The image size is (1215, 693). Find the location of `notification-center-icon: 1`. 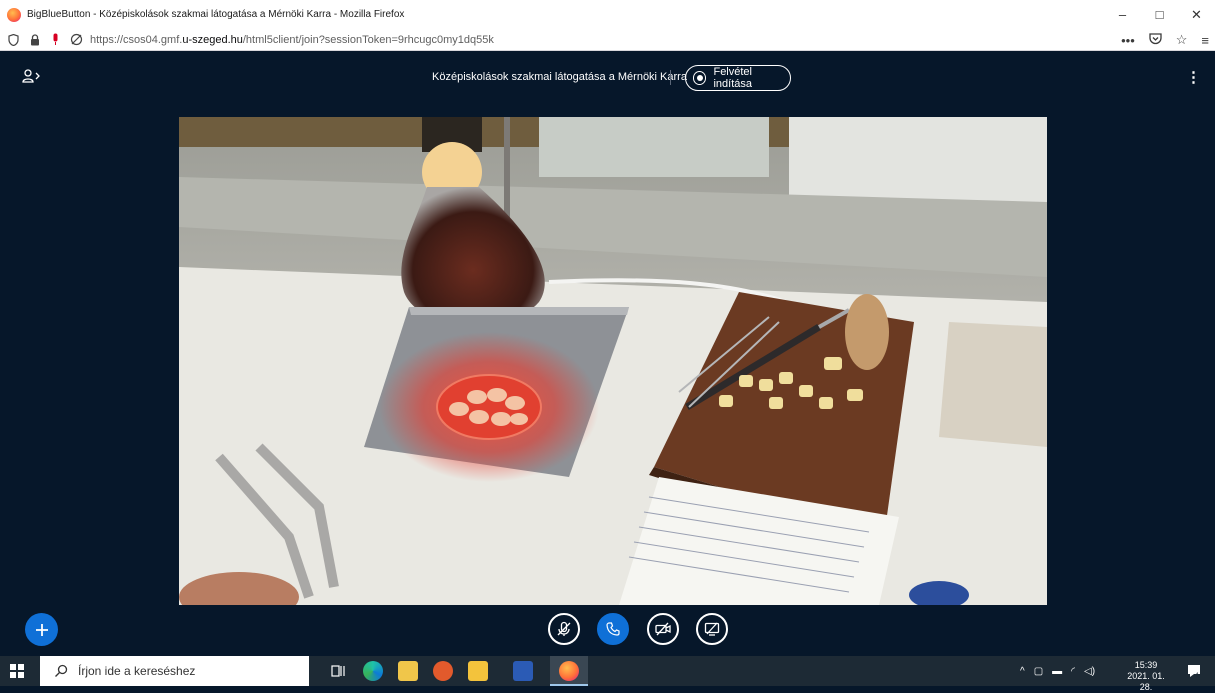

notification-center-icon: 1 is located at coordinates (1194, 671).